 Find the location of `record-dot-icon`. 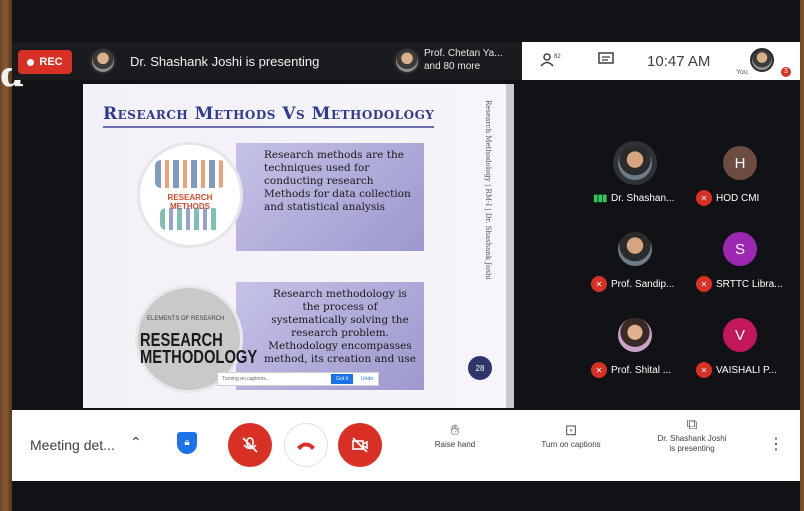

record-dot-icon is located at coordinates (31, 62).